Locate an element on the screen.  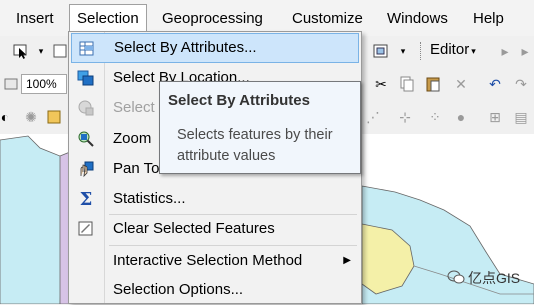
menu-item-label: Interactive Selection Method is located at coordinates (208, 260).